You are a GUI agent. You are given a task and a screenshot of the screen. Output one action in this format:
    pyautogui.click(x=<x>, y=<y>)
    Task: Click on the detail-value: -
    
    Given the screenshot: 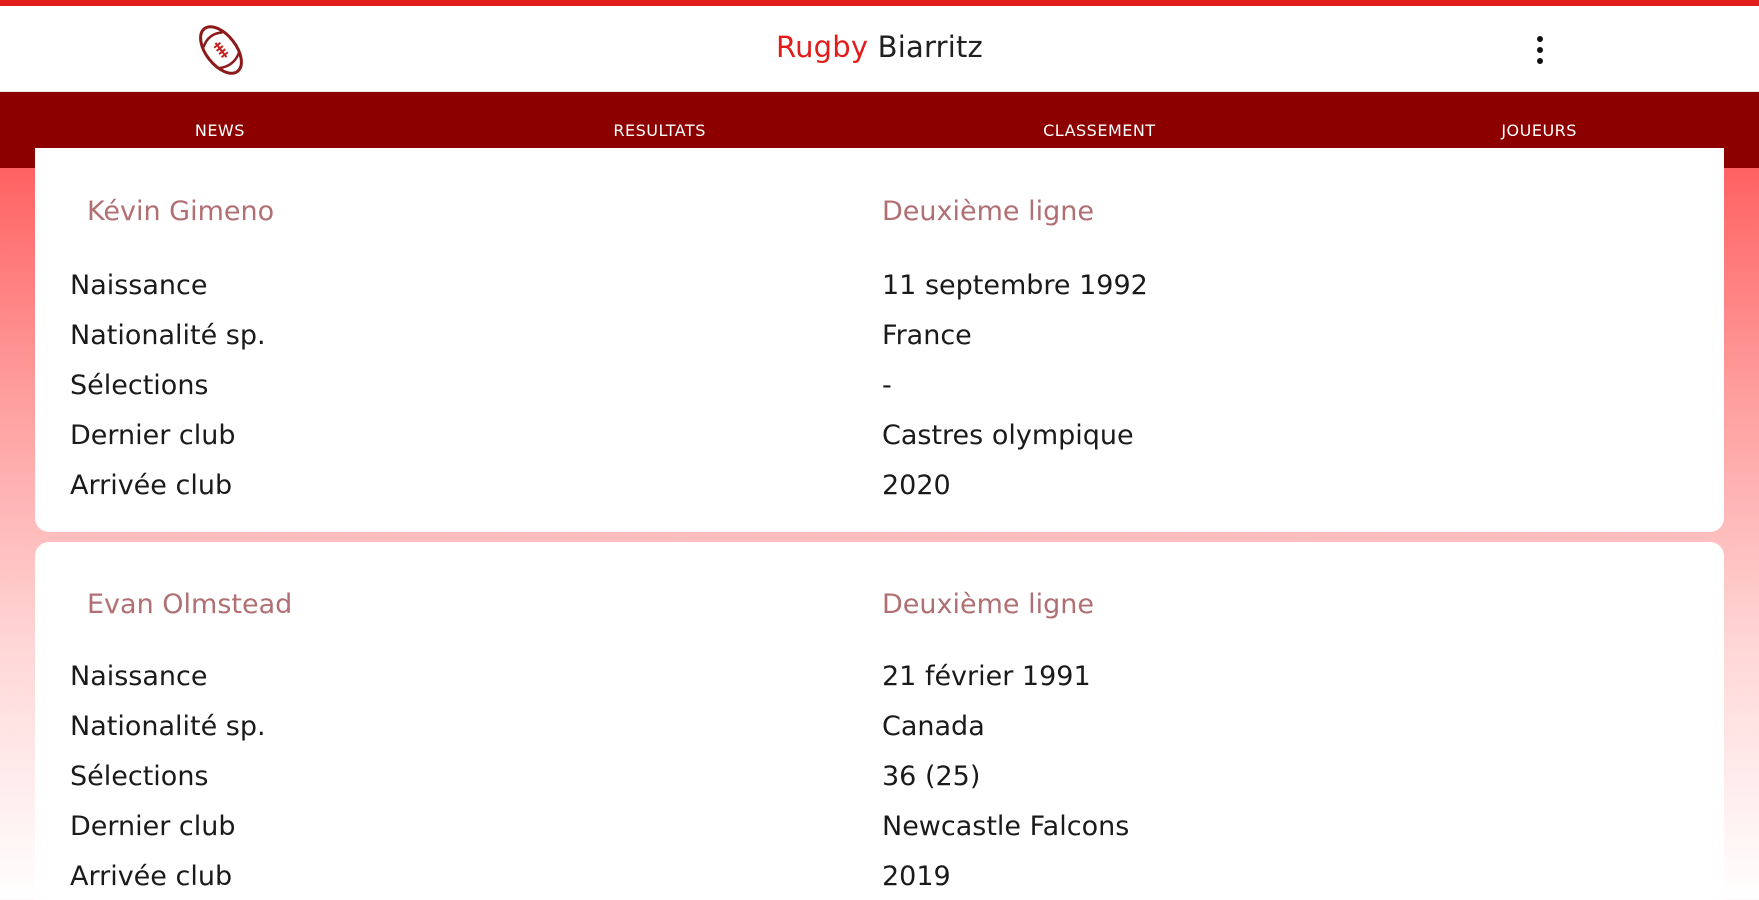 What is the action you would take?
    pyautogui.click(x=887, y=385)
    